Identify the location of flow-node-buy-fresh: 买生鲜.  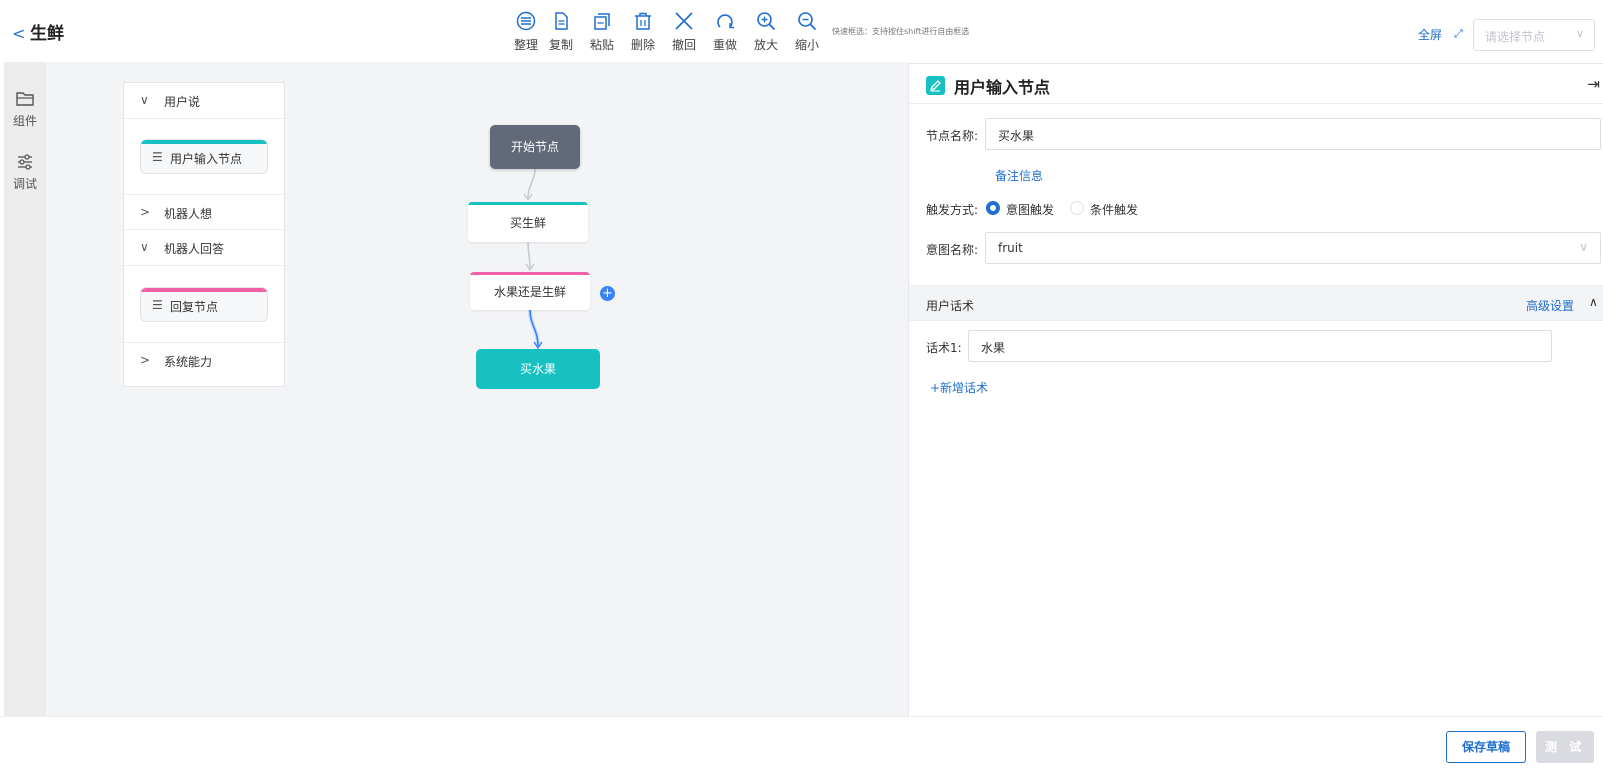
(528, 222).